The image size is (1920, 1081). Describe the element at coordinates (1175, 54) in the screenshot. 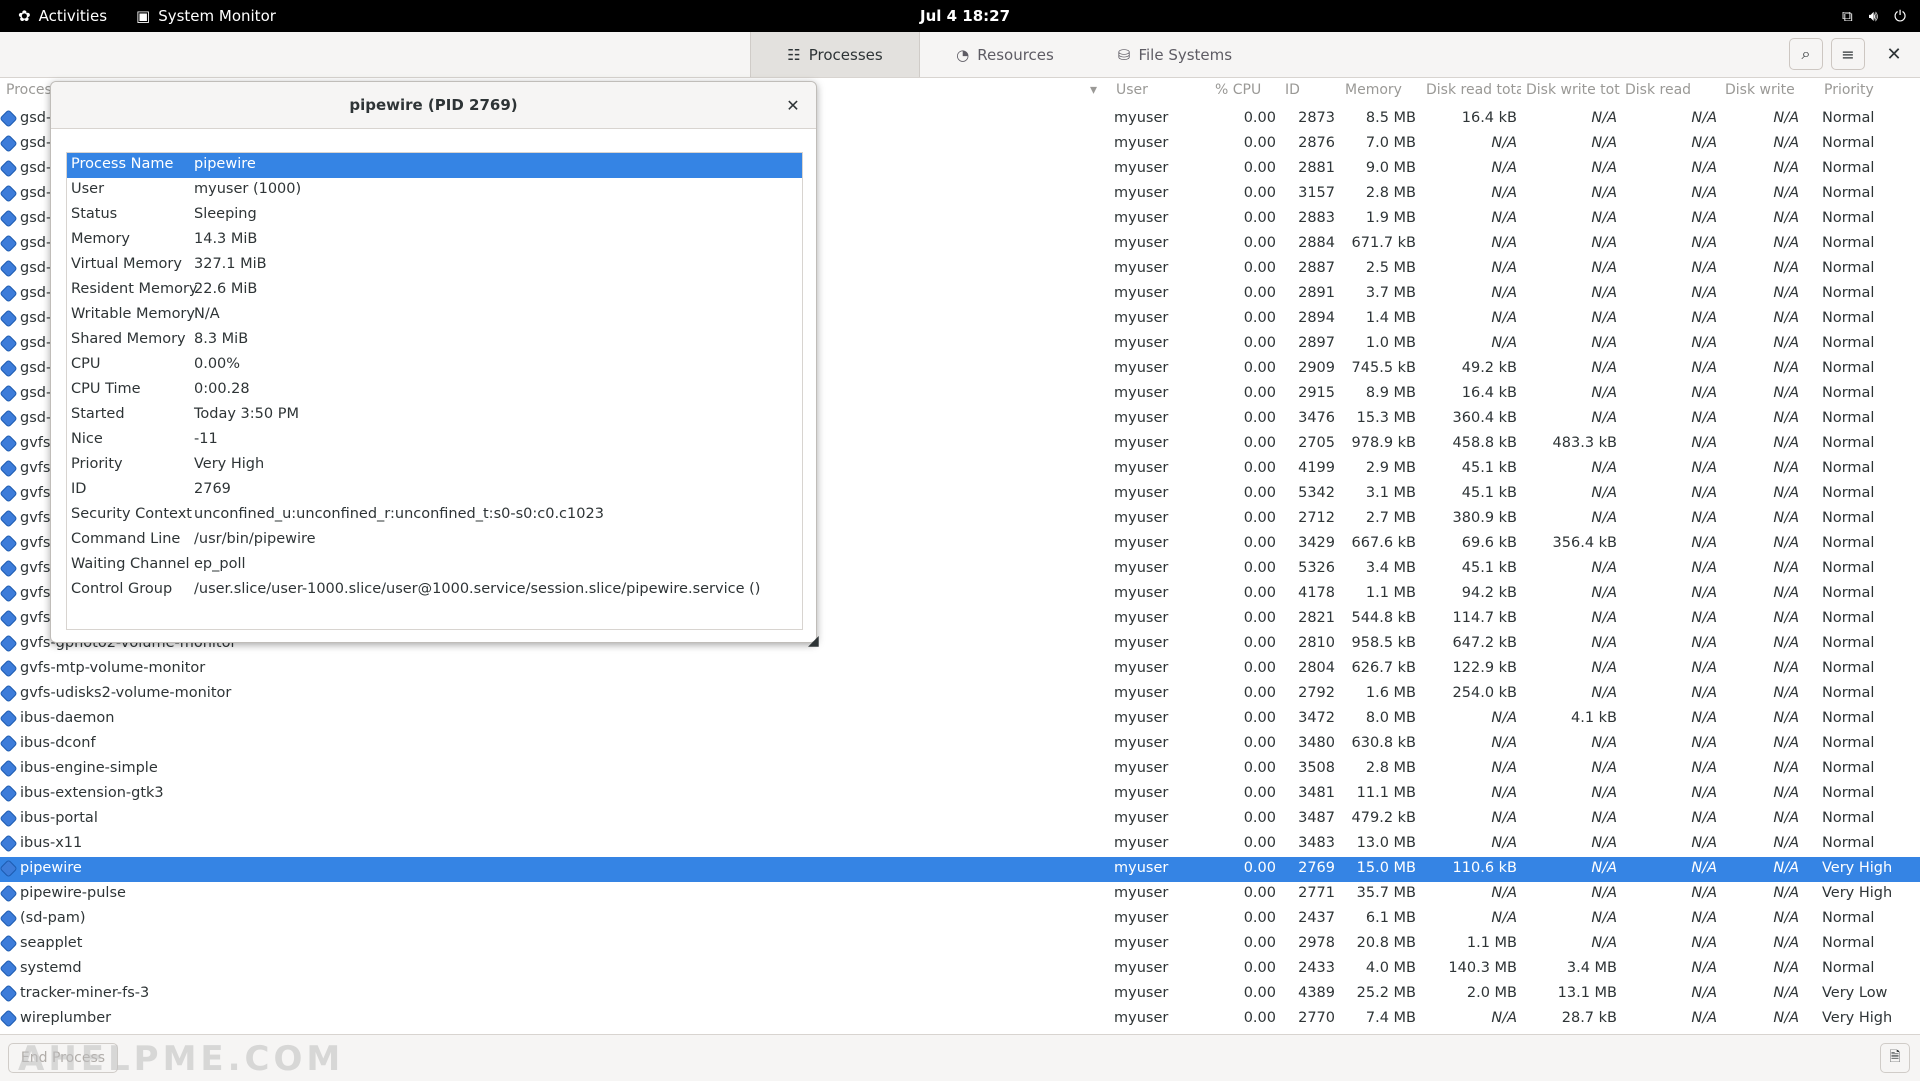

I see `tab-file-systems: ⛁ File Systems` at that location.